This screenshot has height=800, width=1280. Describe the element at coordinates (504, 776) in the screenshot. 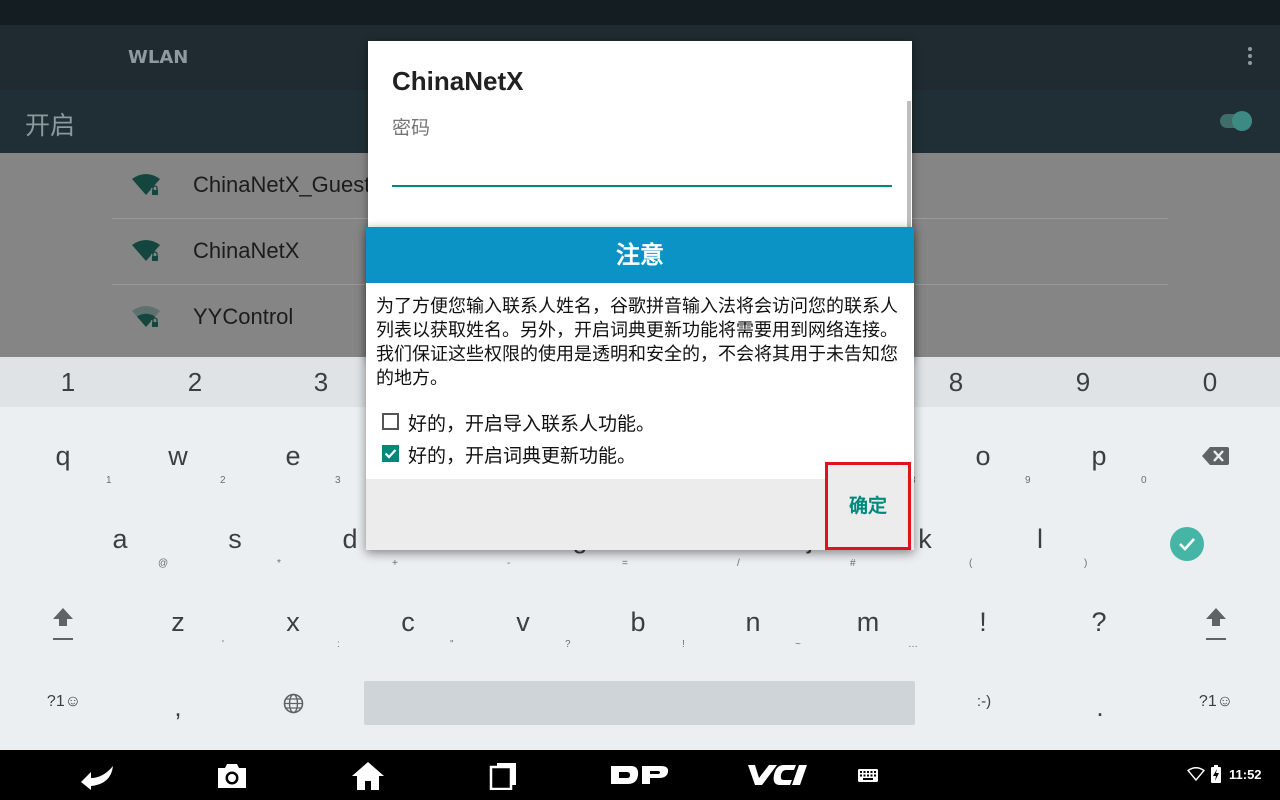

I see `recent-apps-icon` at that location.